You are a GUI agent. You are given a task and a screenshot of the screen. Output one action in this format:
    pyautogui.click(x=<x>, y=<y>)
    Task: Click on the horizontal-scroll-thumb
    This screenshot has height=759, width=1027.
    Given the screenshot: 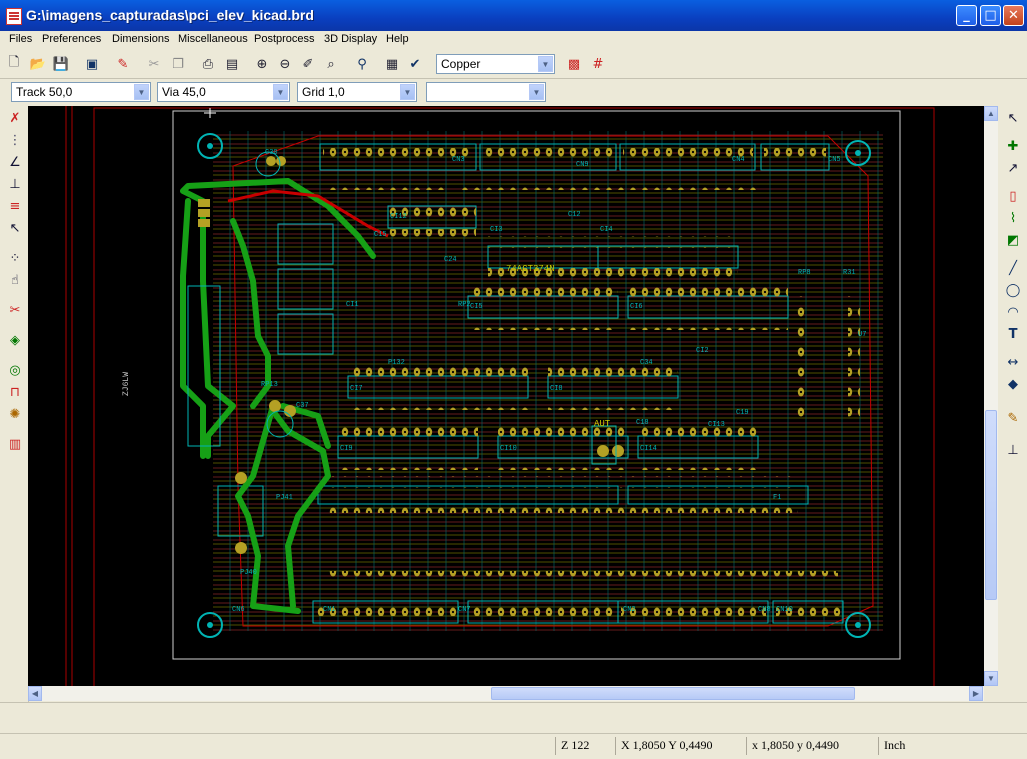 What is the action you would take?
    pyautogui.click(x=673, y=693)
    